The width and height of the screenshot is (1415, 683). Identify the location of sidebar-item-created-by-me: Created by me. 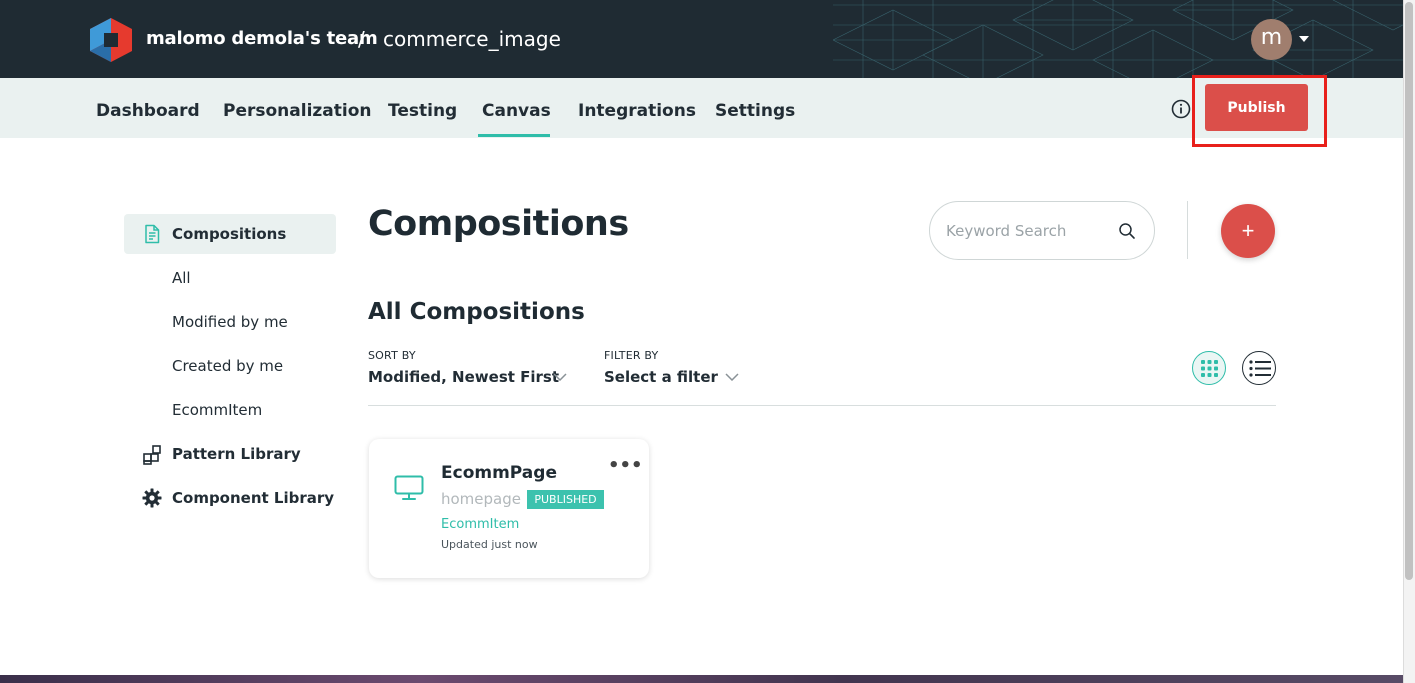
(227, 366).